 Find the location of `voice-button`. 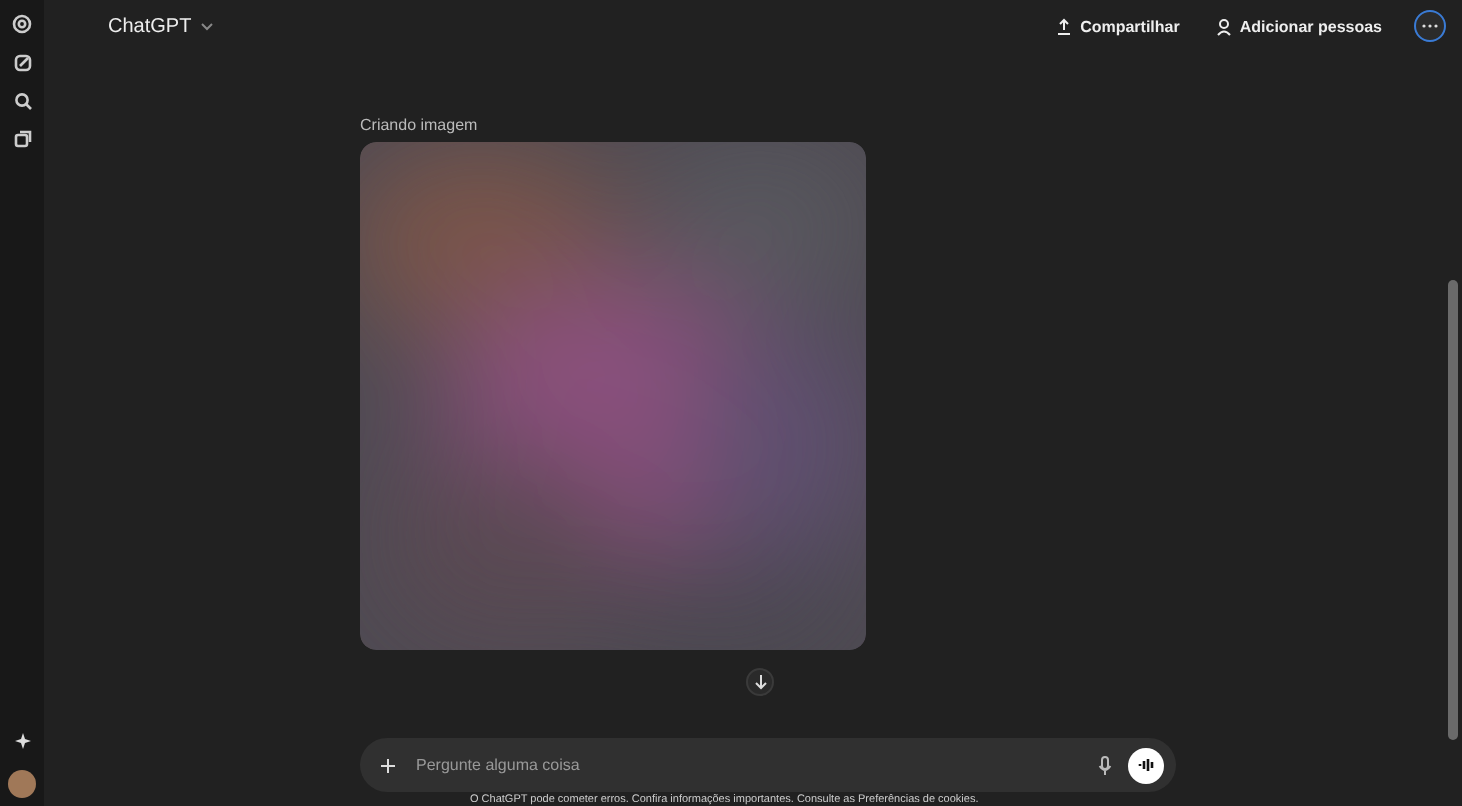

voice-button is located at coordinates (1146, 765).